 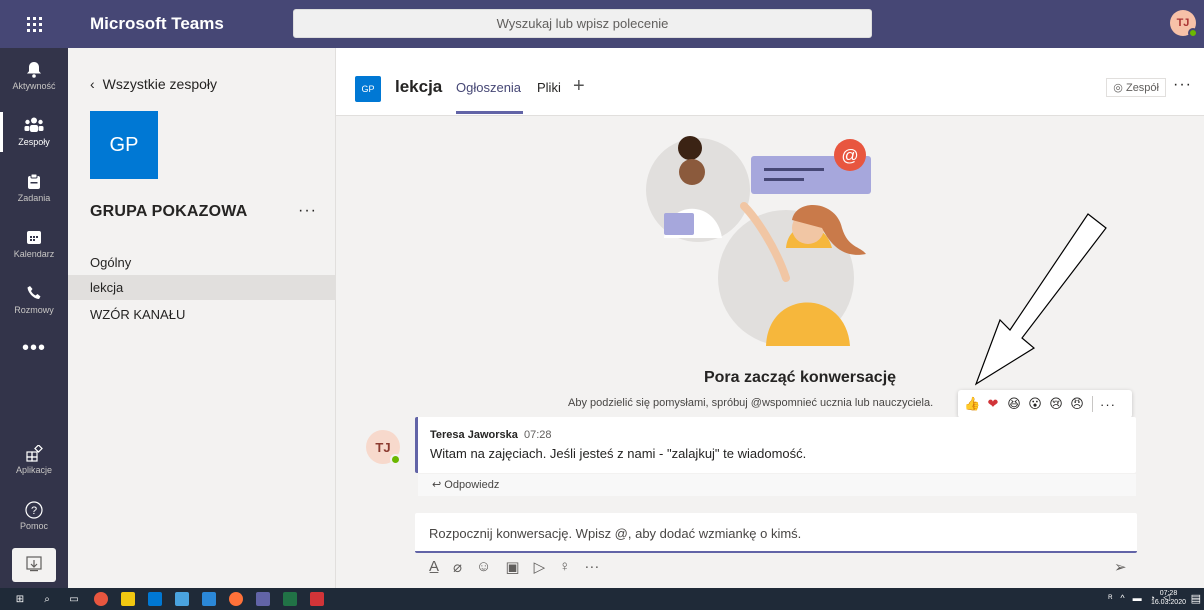 What do you see at coordinates (1077, 404) in the screenshot?
I see `angry-reaction-icon: 😠` at bounding box center [1077, 404].